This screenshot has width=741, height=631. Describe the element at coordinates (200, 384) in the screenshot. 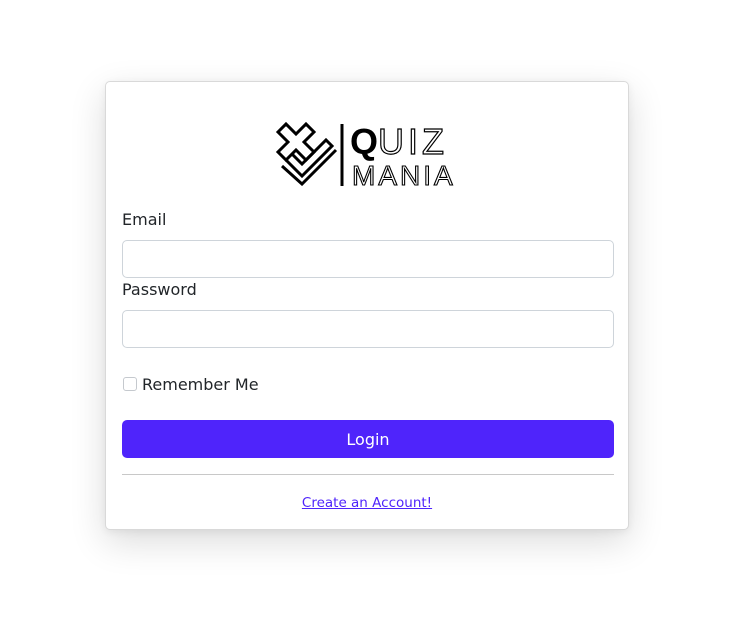

I see `remember-me-label: Remember Me` at that location.